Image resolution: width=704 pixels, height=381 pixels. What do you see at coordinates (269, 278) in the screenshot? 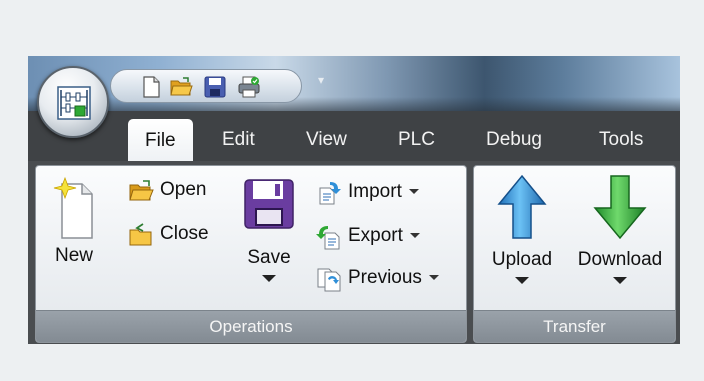
I see `save-dropdown-arrow` at bounding box center [269, 278].